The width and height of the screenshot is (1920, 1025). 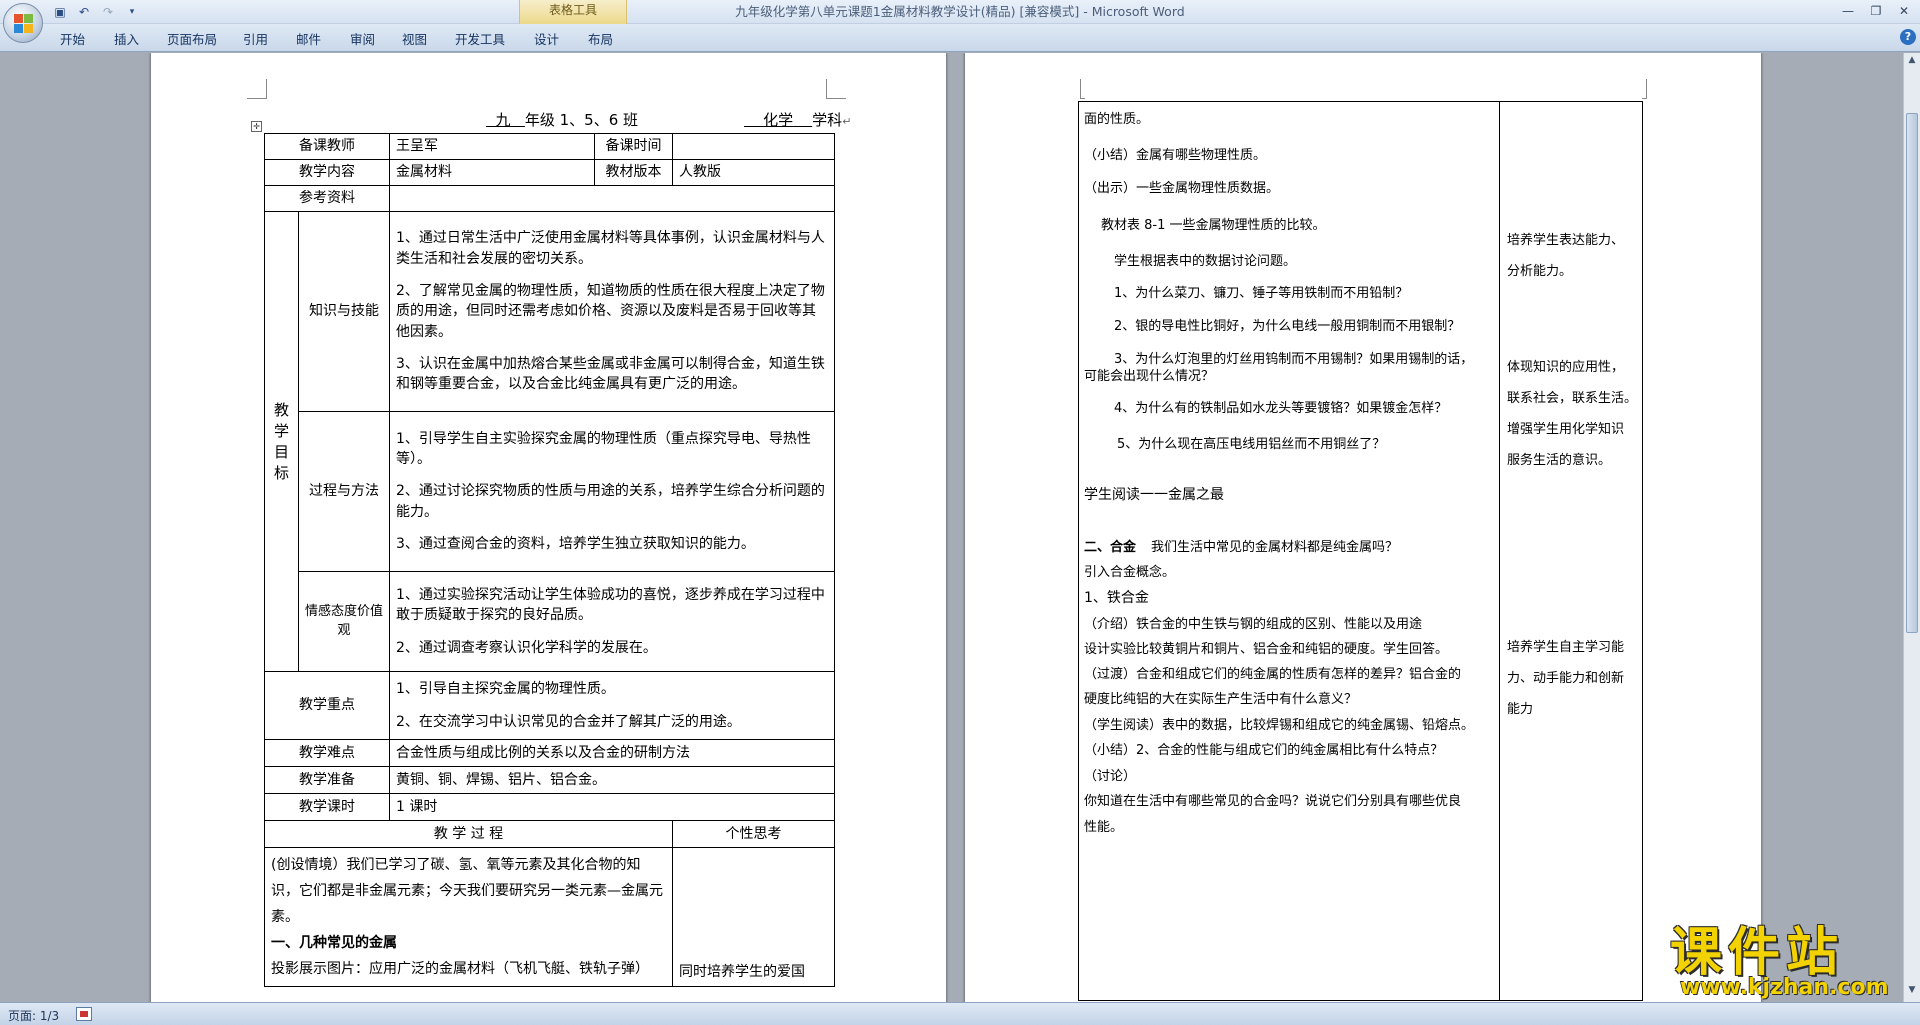 I want to click on edition-value: 人教版, so click(x=753, y=172).